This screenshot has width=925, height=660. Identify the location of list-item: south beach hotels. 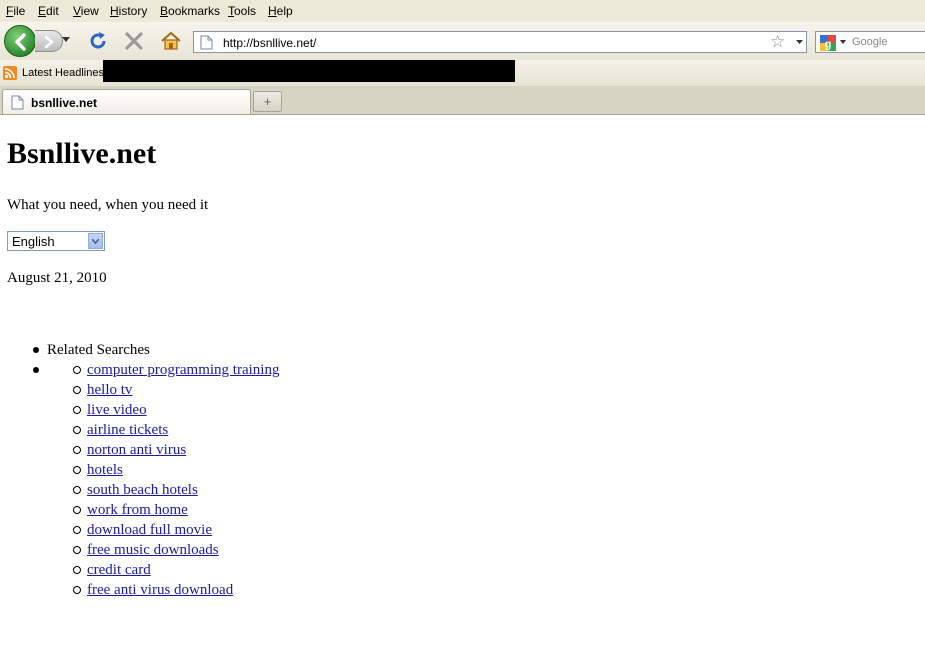
(142, 490).